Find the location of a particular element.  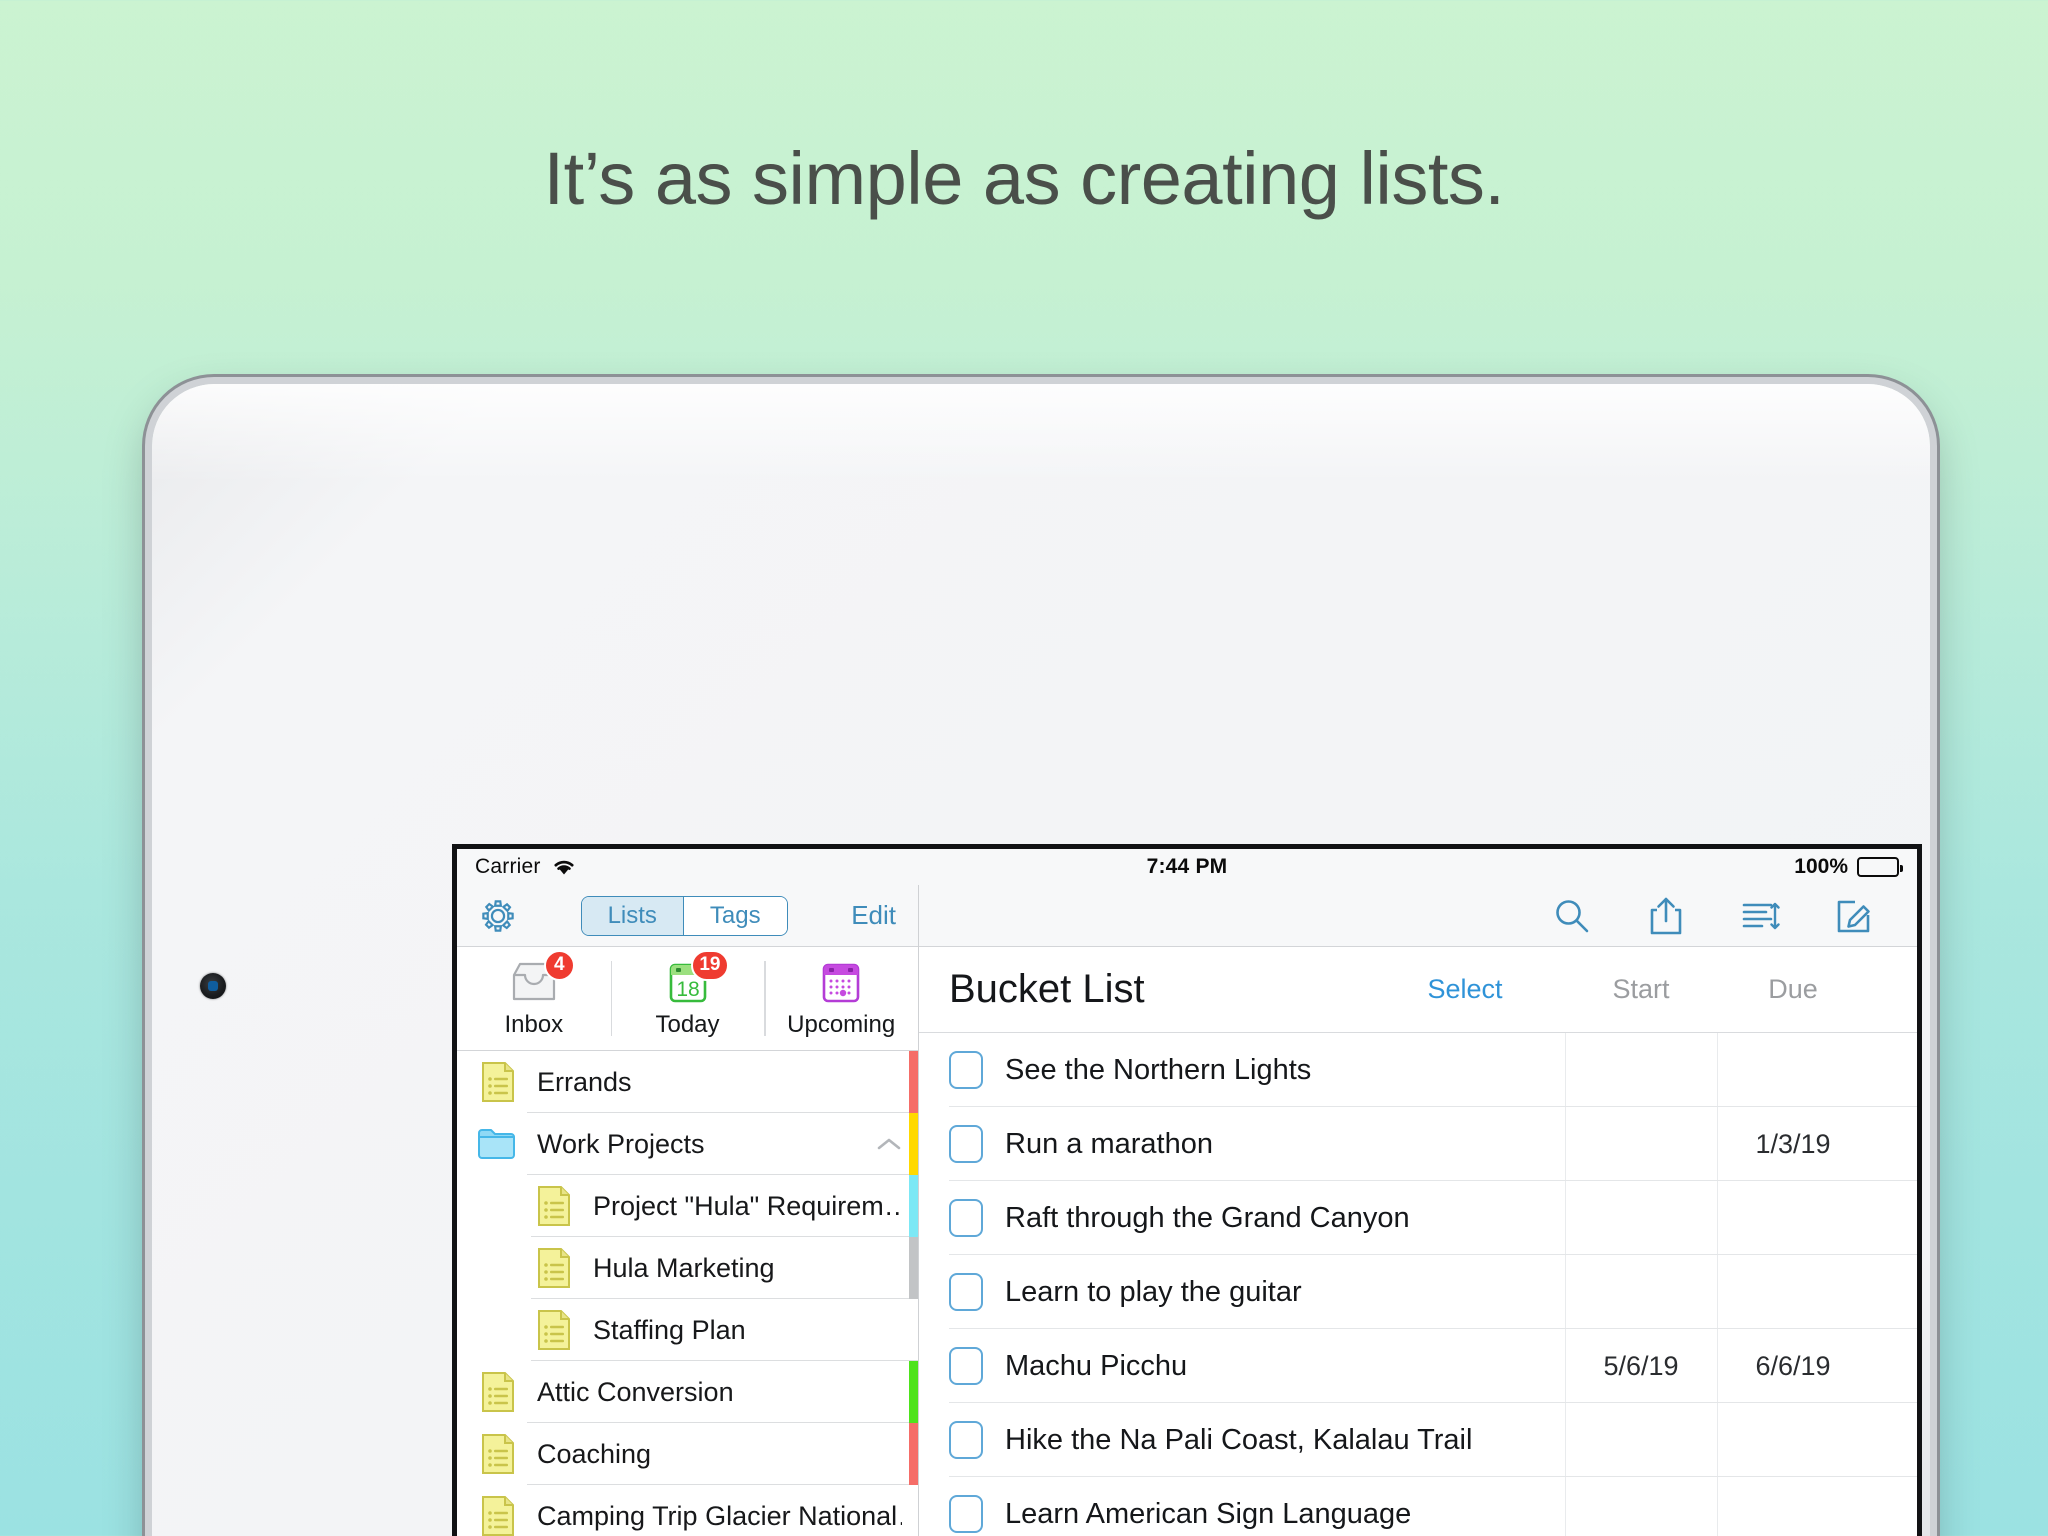

folder-icon is located at coordinates (496, 1144).